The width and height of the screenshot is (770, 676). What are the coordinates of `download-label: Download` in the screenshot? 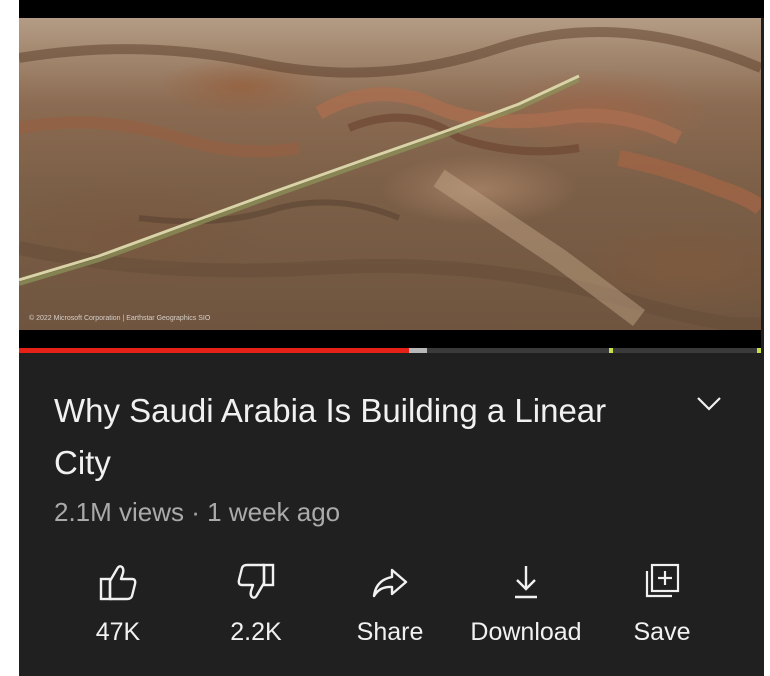 It's located at (526, 632).